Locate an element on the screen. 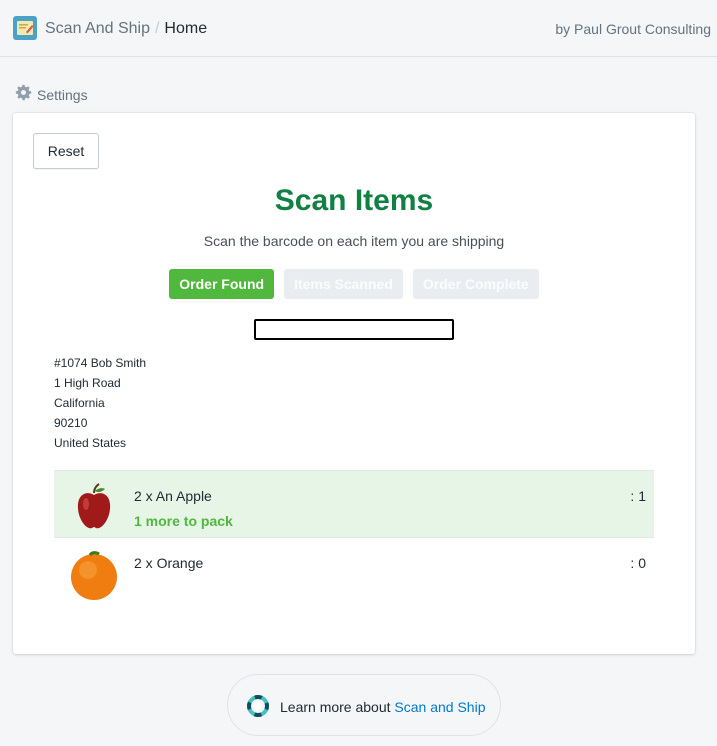  footer-text: Learn more about Scan and Ship is located at coordinates (382, 707).